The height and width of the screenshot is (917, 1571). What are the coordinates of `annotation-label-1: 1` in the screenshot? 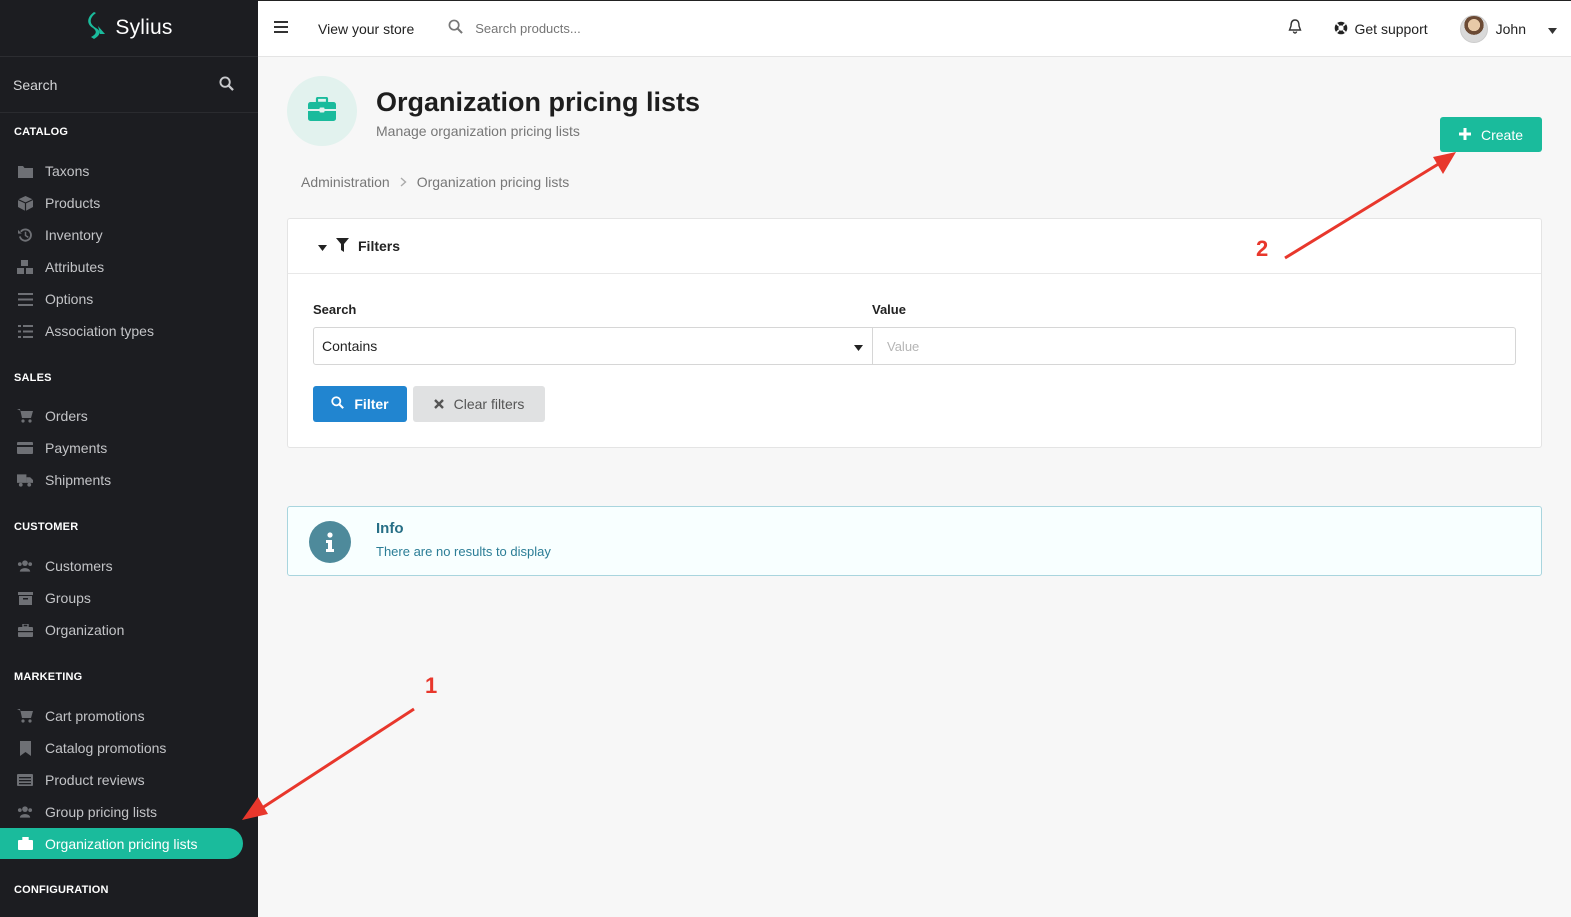 It's located at (431, 685).